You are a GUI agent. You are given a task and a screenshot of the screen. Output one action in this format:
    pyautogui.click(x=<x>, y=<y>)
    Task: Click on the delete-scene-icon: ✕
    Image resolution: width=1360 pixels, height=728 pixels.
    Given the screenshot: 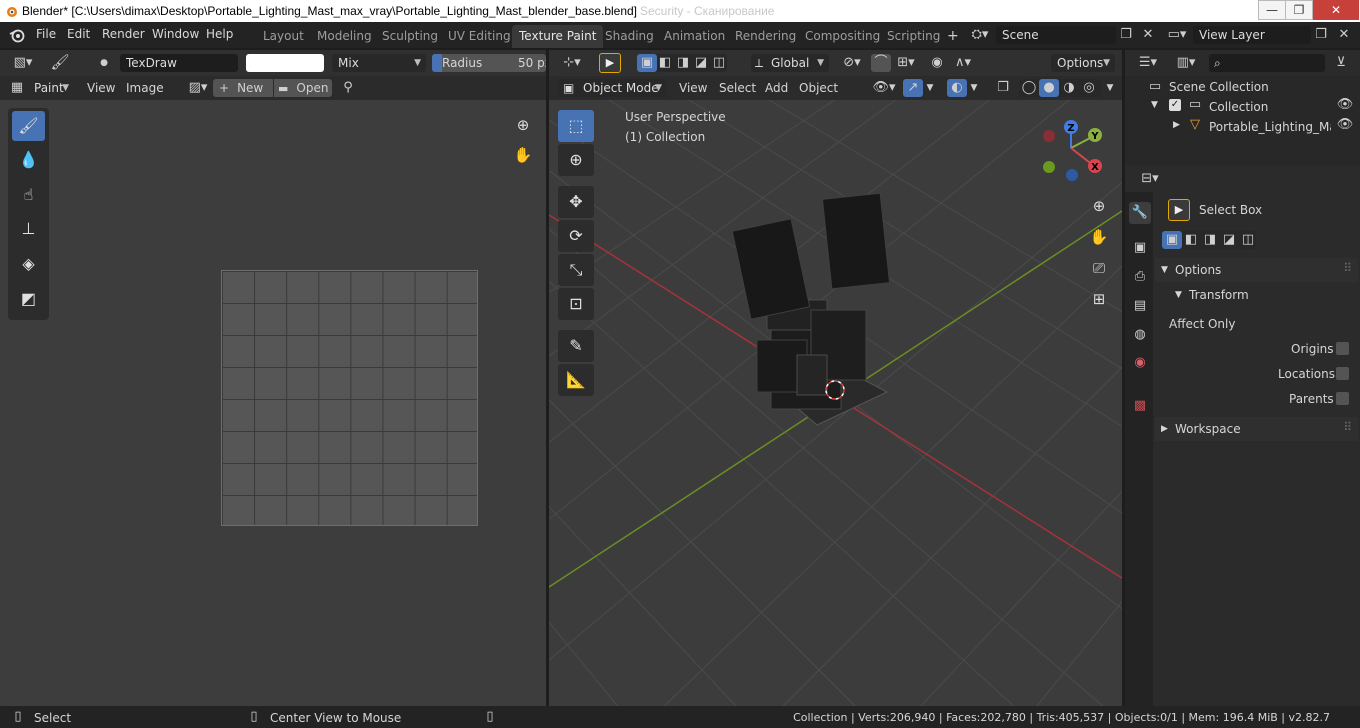 What is the action you would take?
    pyautogui.click(x=1148, y=35)
    